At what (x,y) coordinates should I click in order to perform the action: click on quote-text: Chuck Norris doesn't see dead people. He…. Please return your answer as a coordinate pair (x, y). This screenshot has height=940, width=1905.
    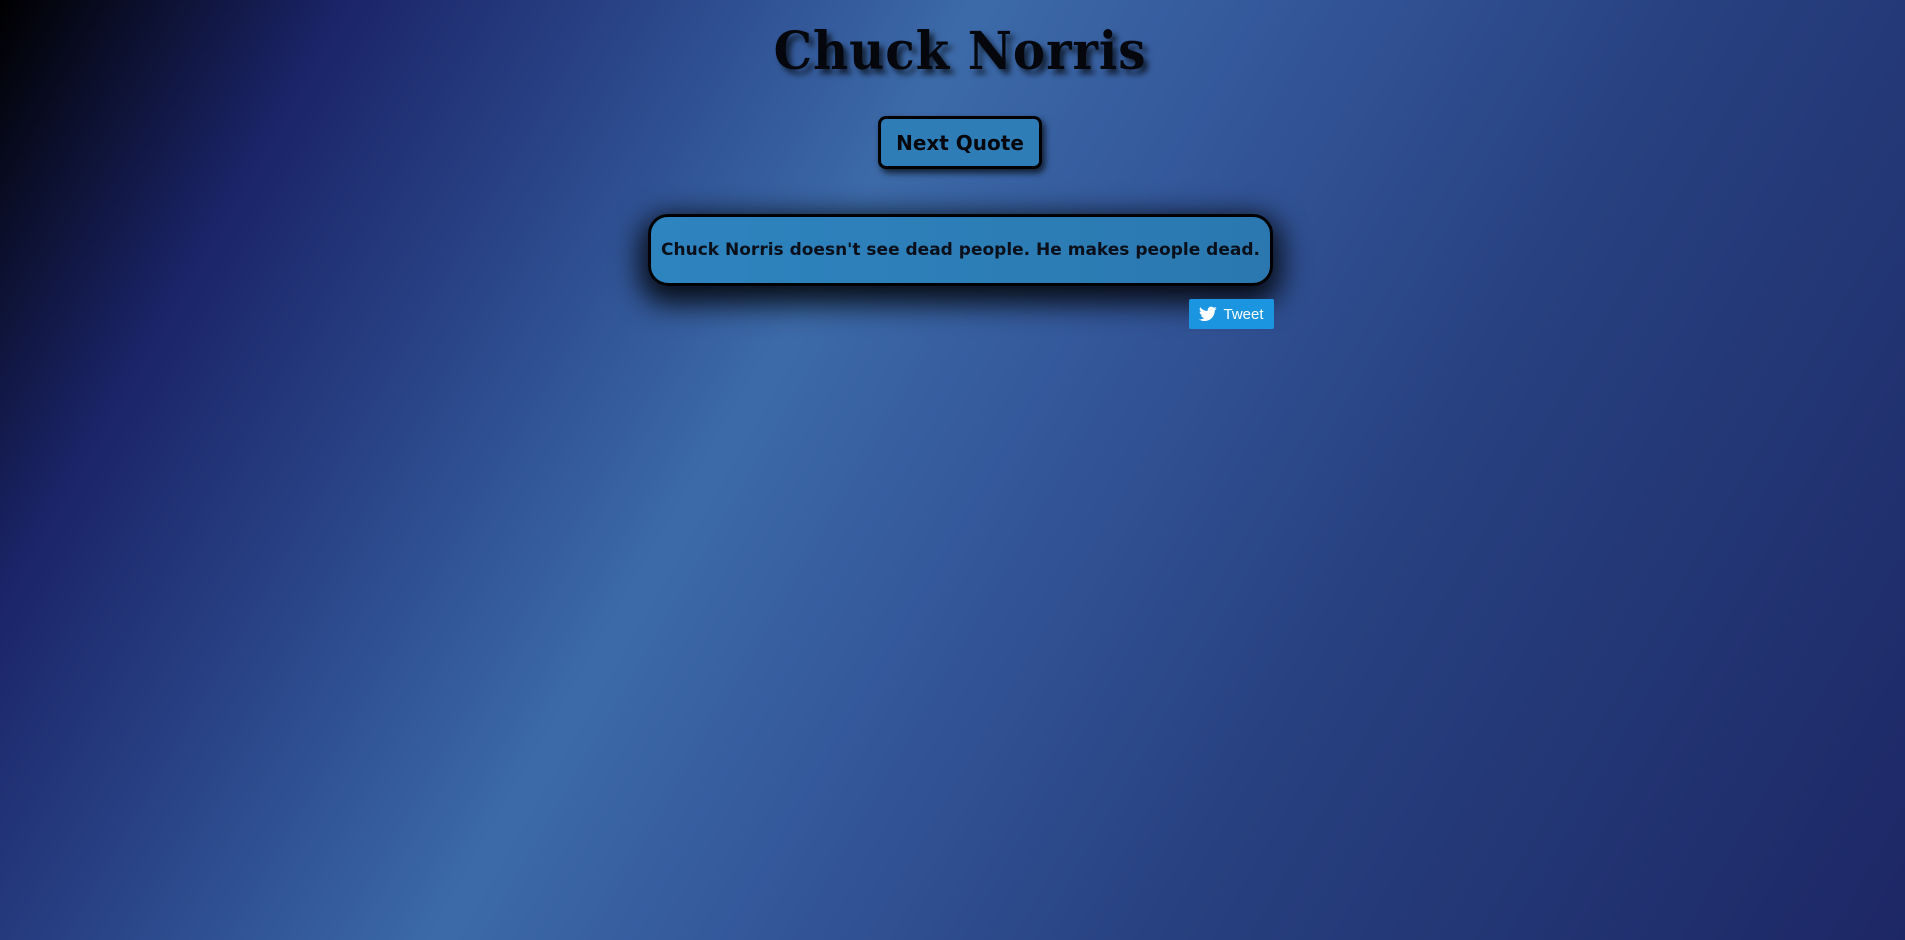
    Looking at the image, I should click on (960, 250).